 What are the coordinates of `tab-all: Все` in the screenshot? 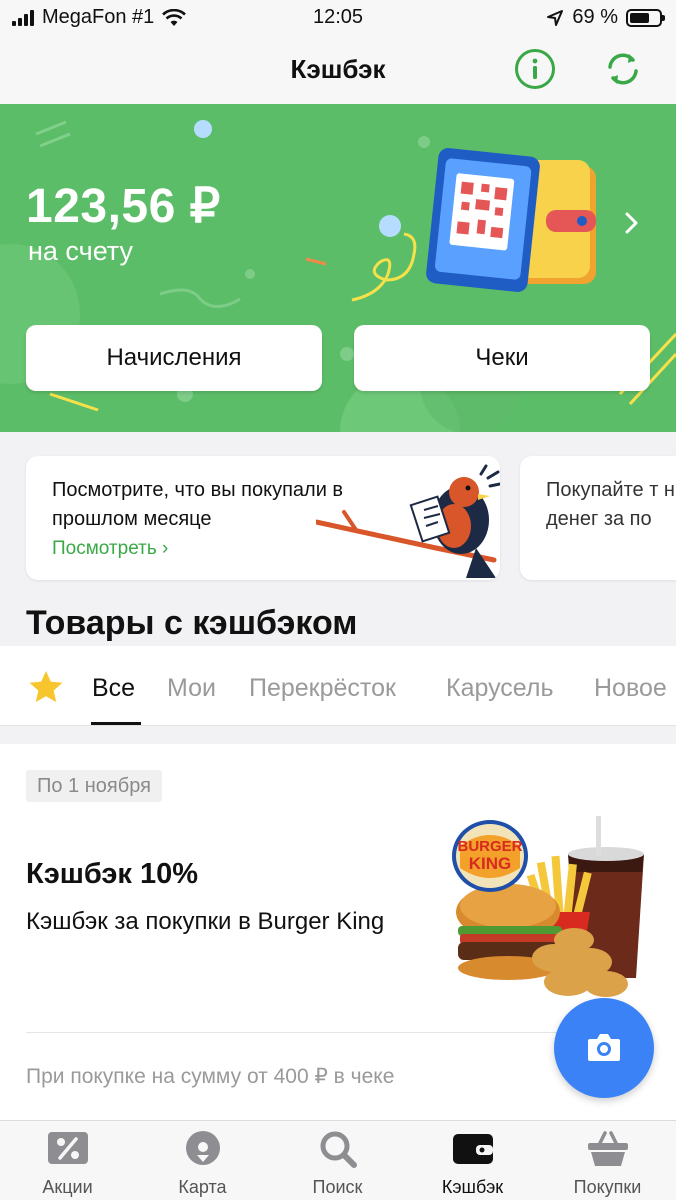 It's located at (113, 688).